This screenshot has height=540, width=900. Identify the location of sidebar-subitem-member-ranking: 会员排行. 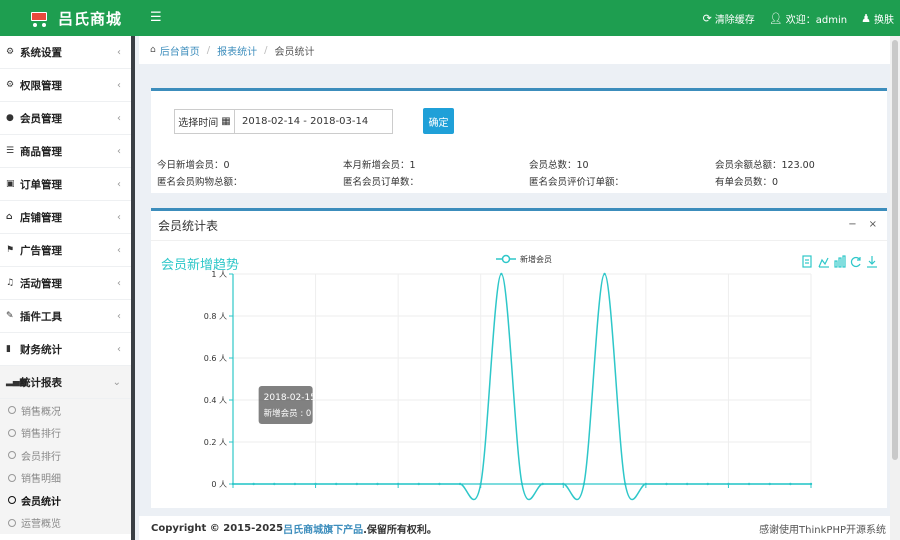
(65, 455).